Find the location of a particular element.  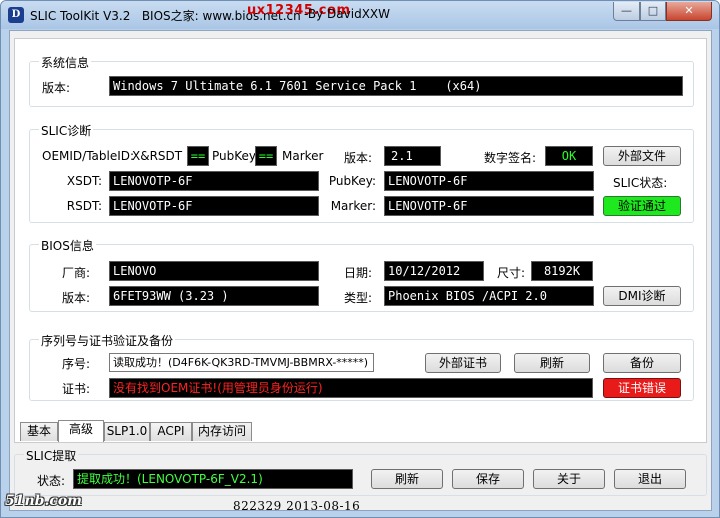

cert-field: 没有找到OEM证书!(用管理员身份运行) is located at coordinates (351, 388).